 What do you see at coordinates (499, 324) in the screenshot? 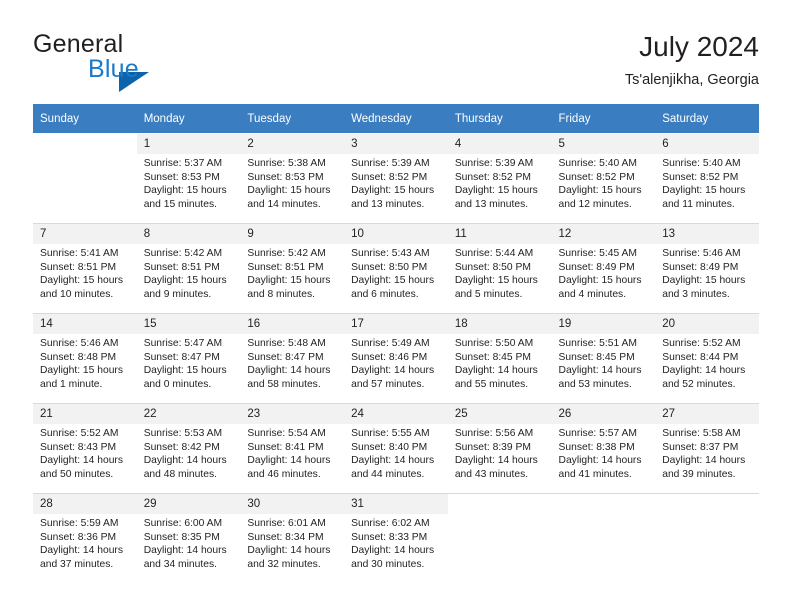
I see `day-number: 18` at bounding box center [499, 324].